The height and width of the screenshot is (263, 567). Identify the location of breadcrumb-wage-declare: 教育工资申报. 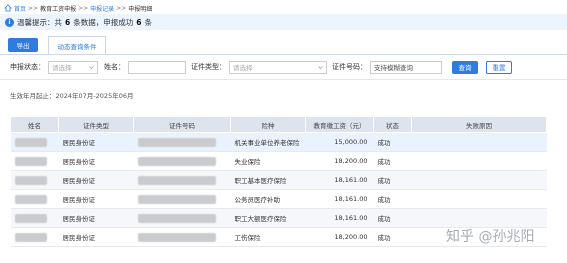
(58, 8).